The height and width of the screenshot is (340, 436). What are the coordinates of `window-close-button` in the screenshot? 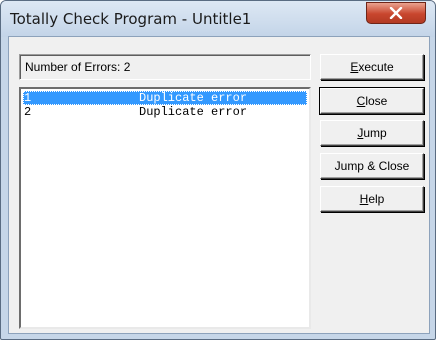 It's located at (396, 13).